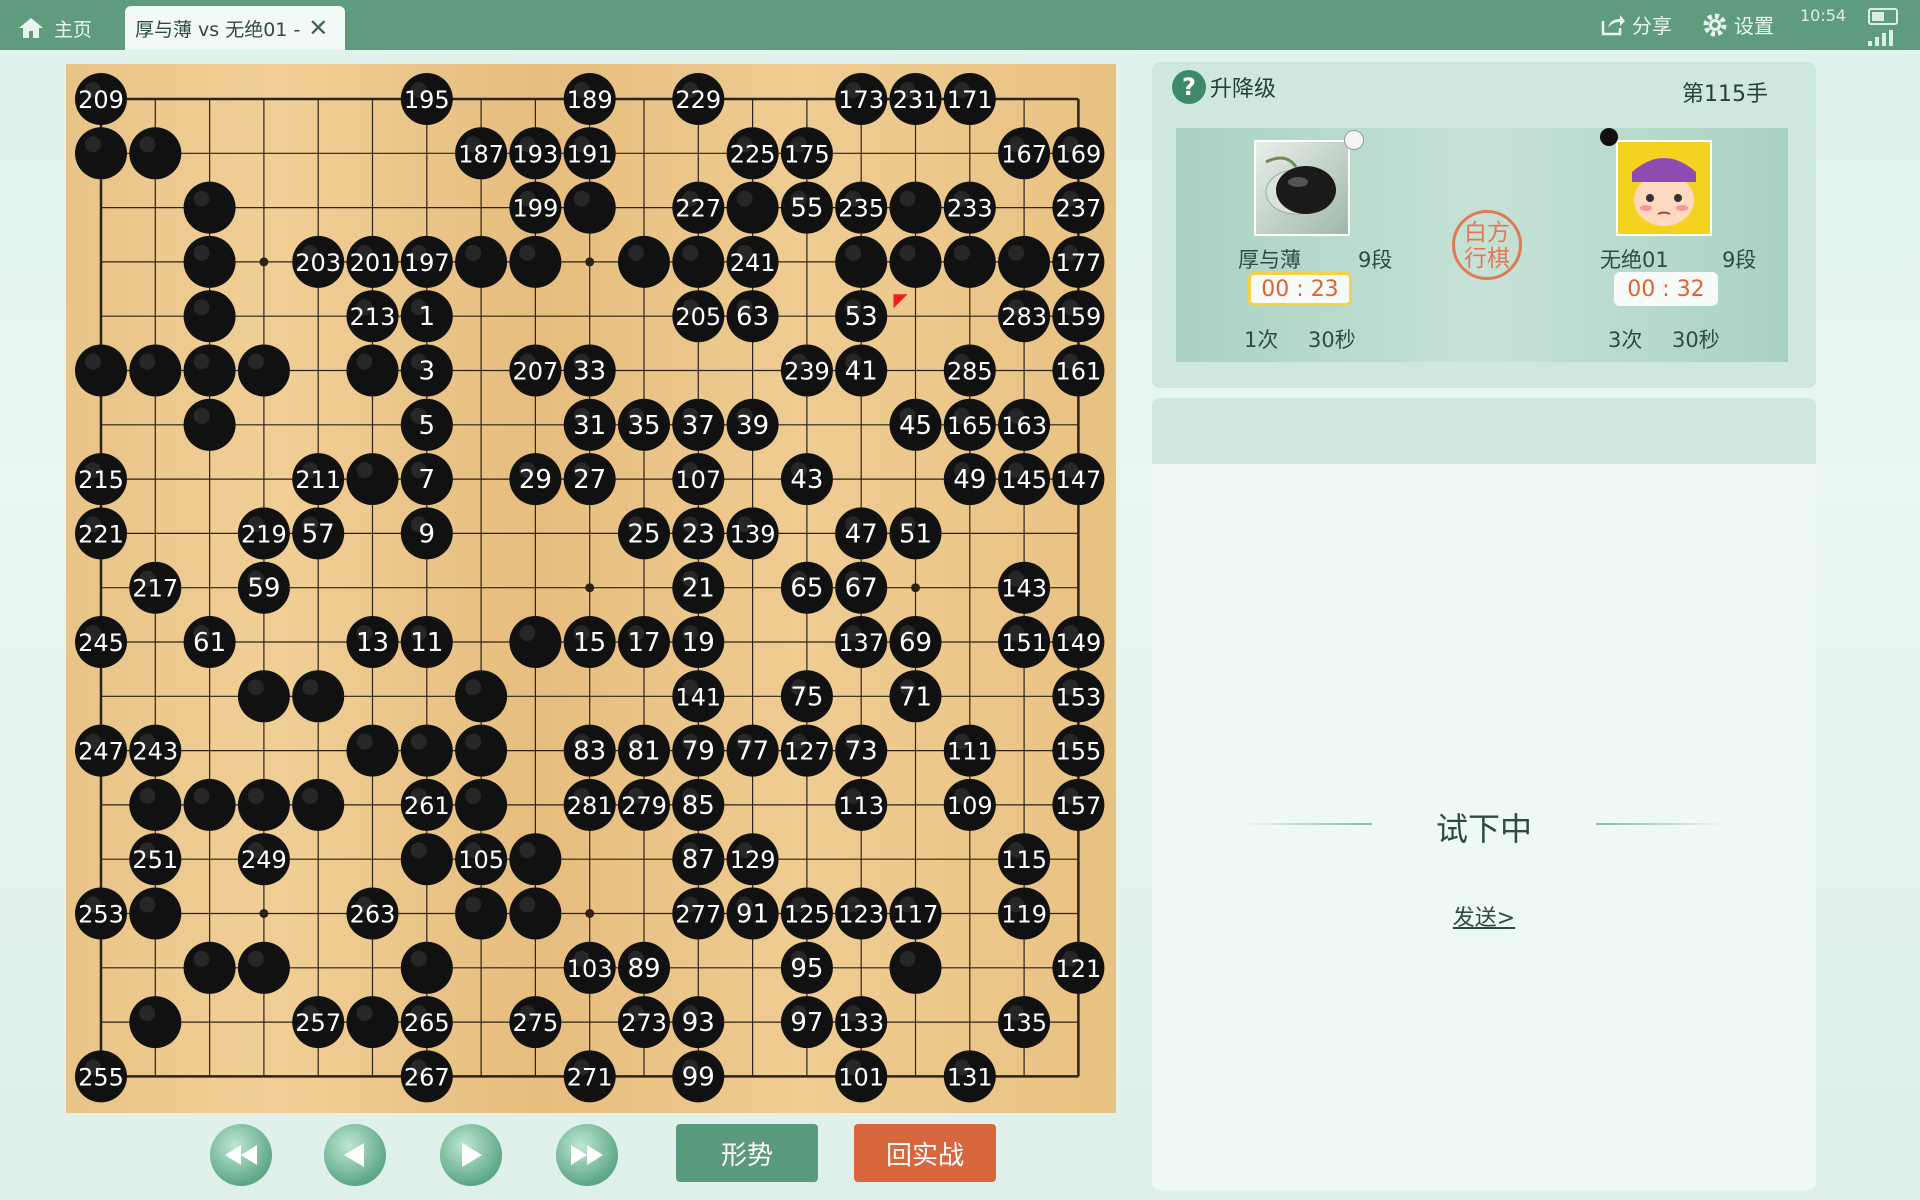 This screenshot has width=1920, height=1200. Describe the element at coordinates (1024, 154) in the screenshot. I see `move-number: 167` at that location.